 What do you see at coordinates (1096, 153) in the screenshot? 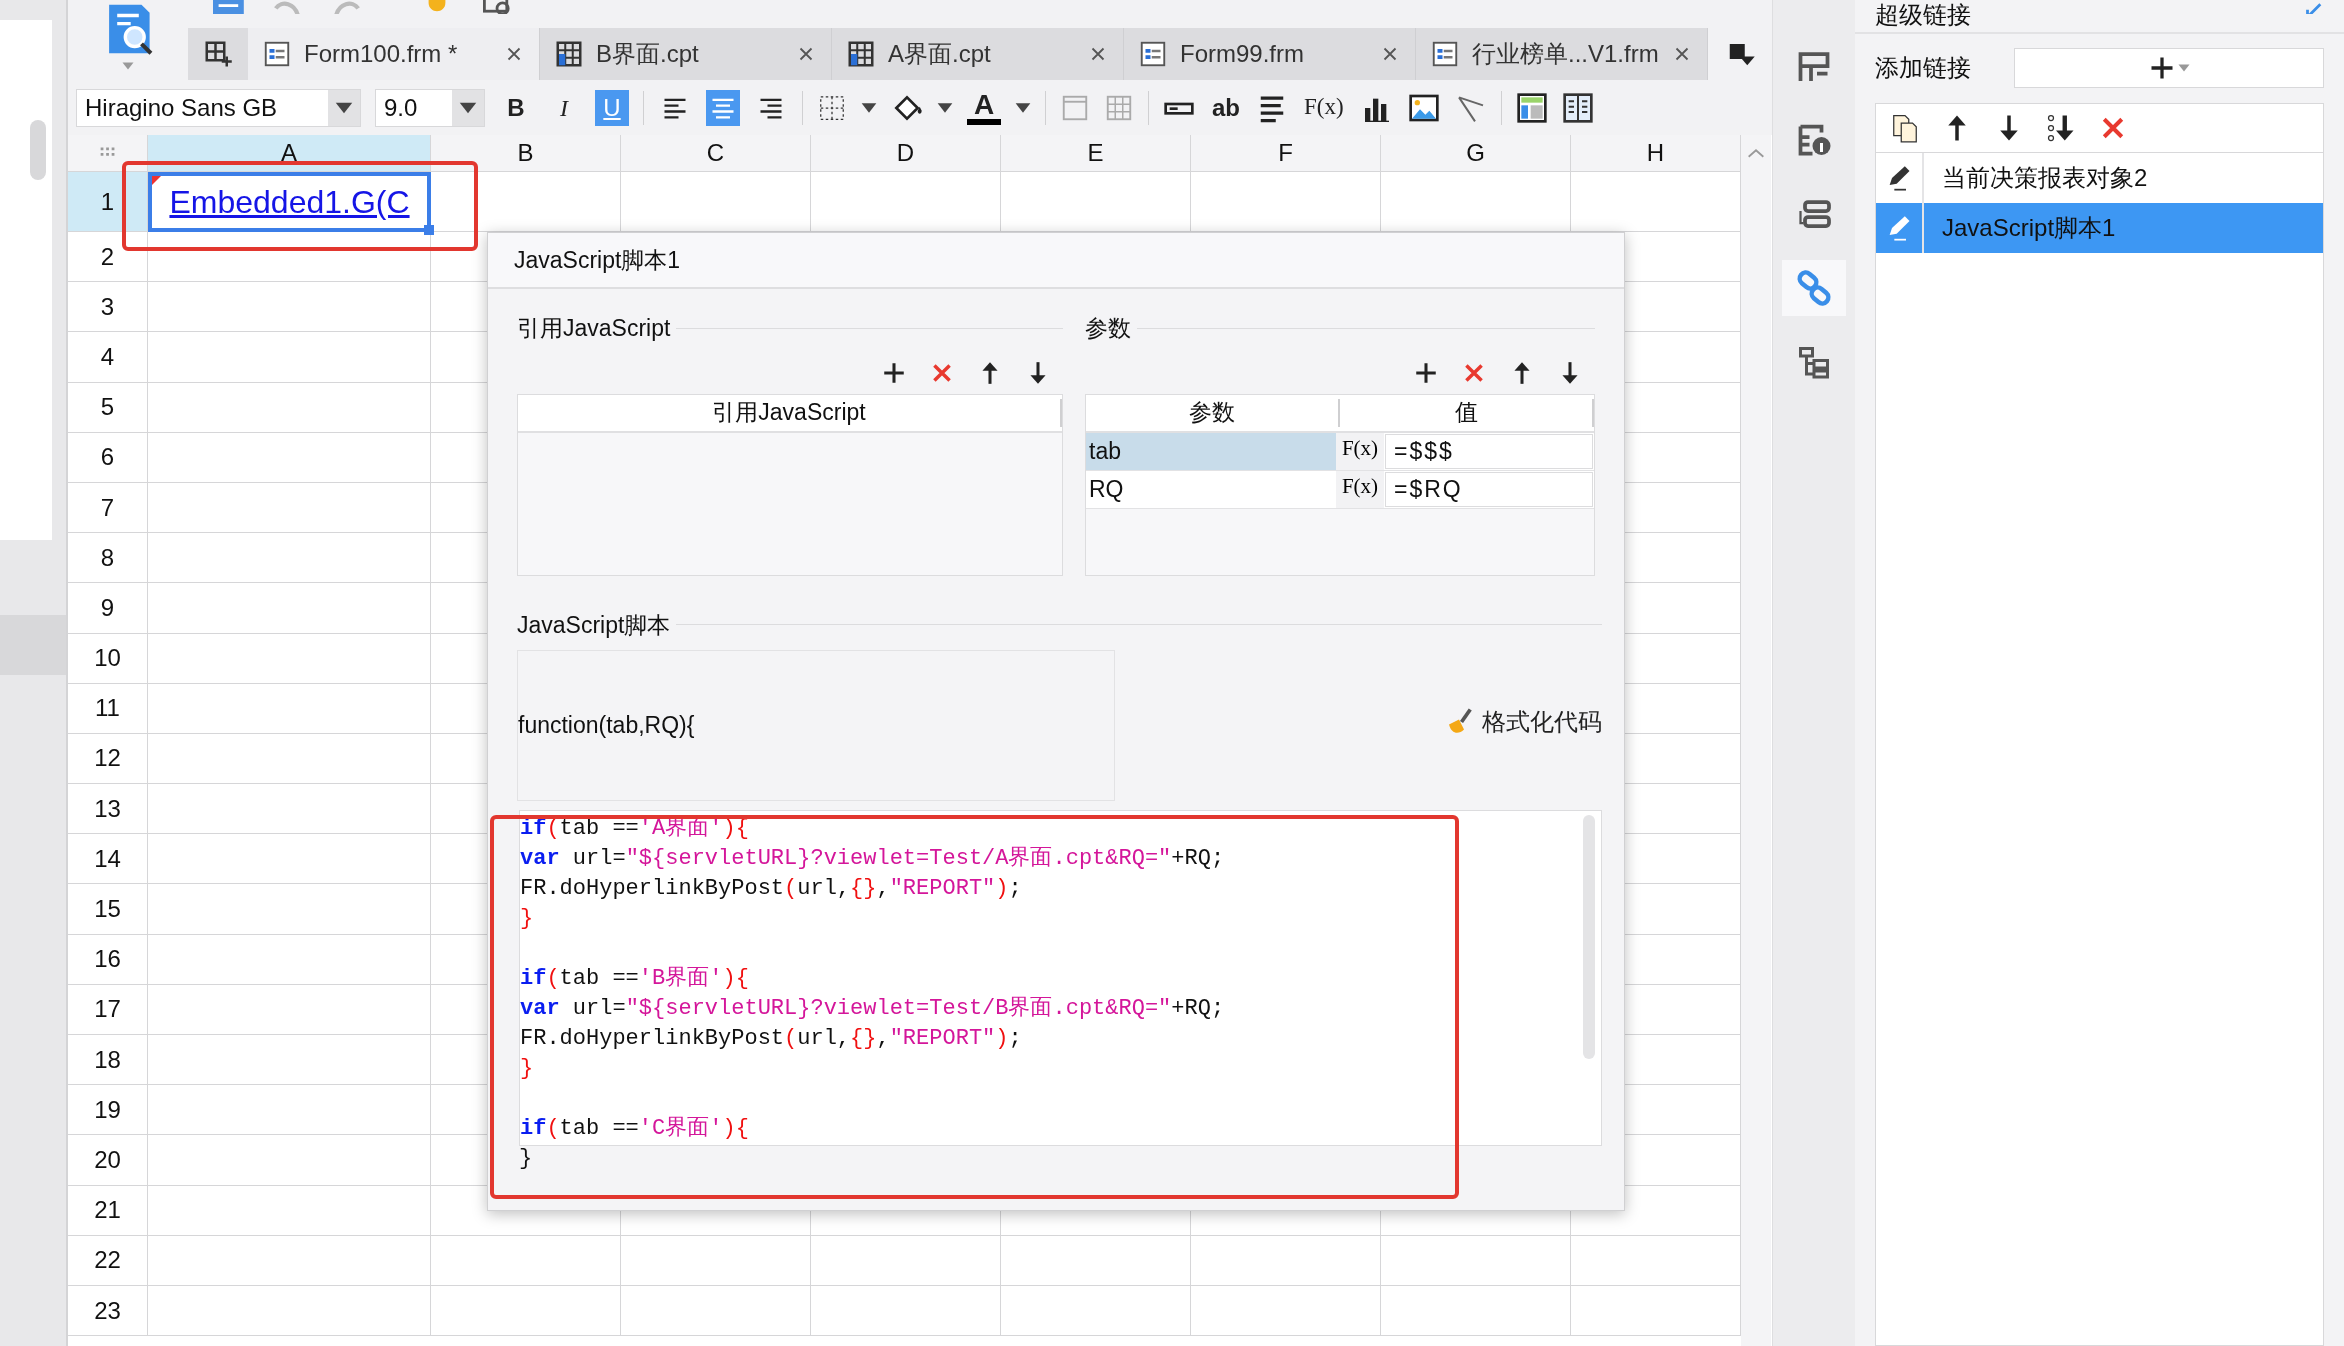
I see `column-header: E` at bounding box center [1096, 153].